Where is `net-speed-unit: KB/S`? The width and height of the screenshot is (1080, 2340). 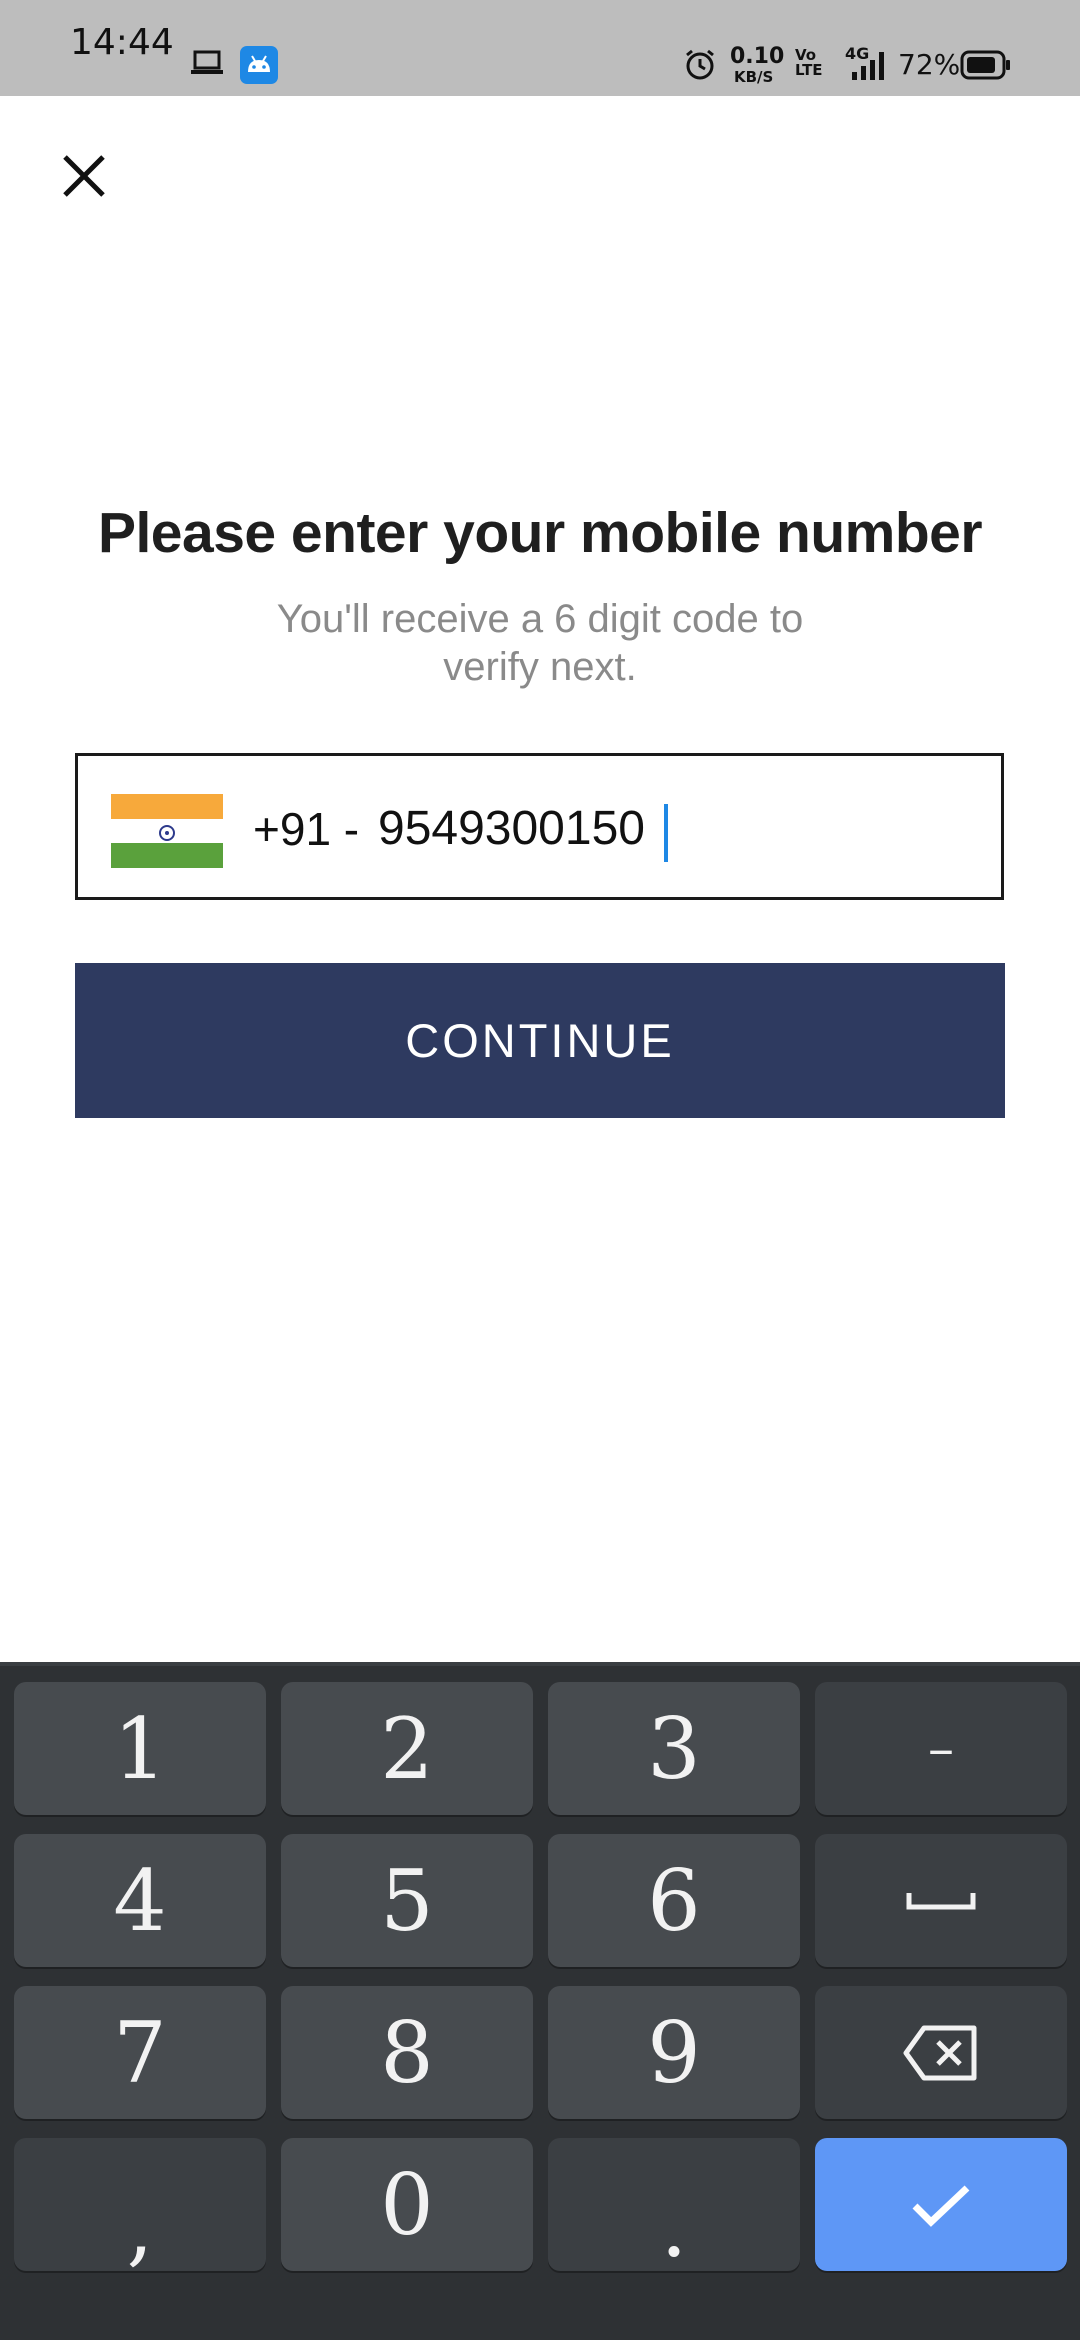 net-speed-unit: KB/S is located at coordinates (754, 77).